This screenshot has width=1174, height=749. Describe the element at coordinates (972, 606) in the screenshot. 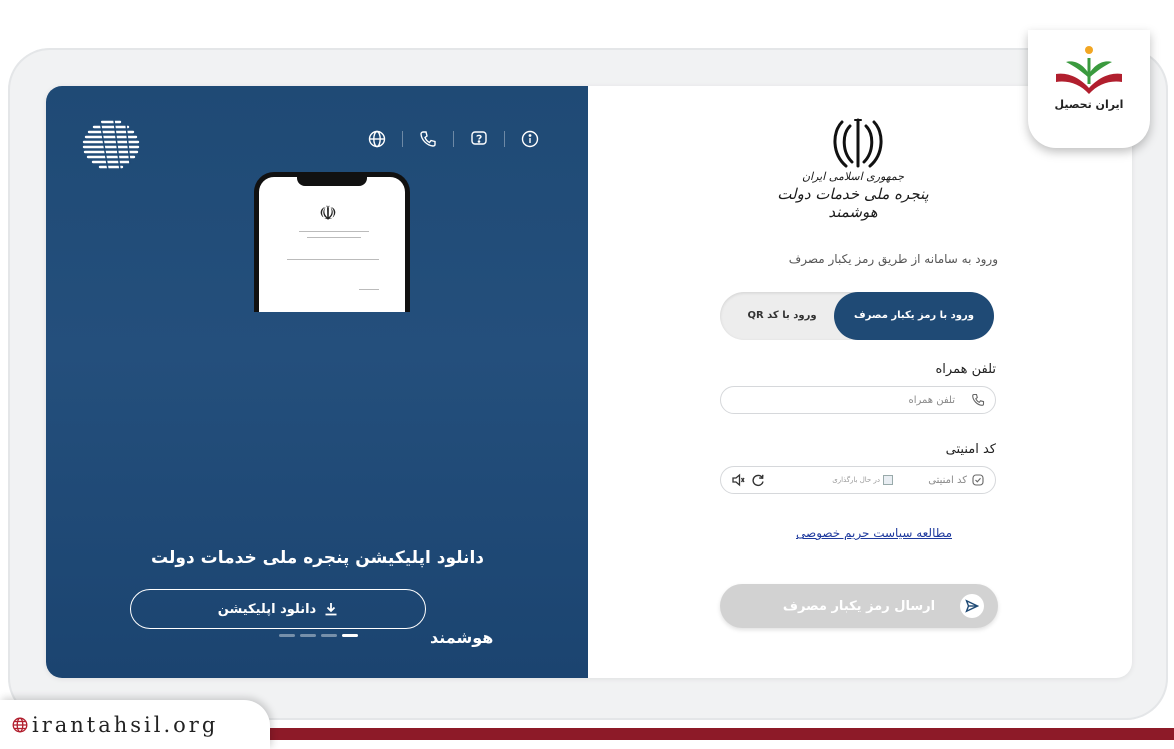

I see `send-icon` at that location.